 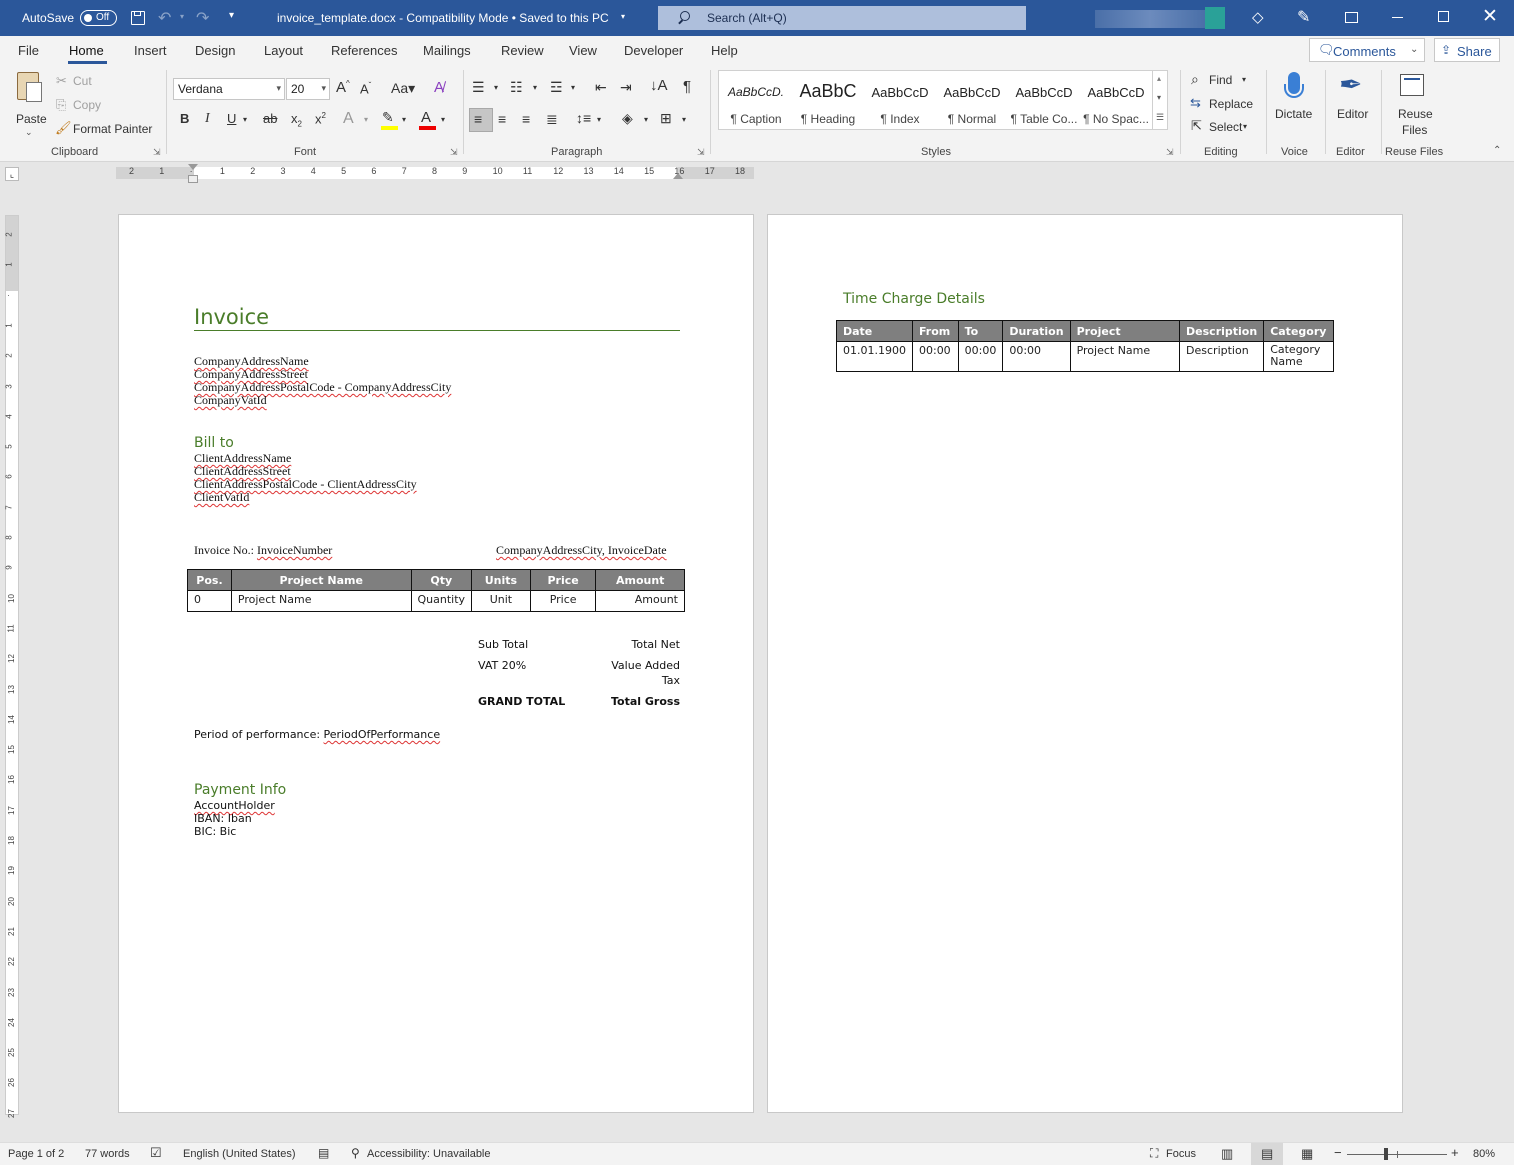 I want to click on font-family-select: Verdana ▾, so click(x=229, y=89).